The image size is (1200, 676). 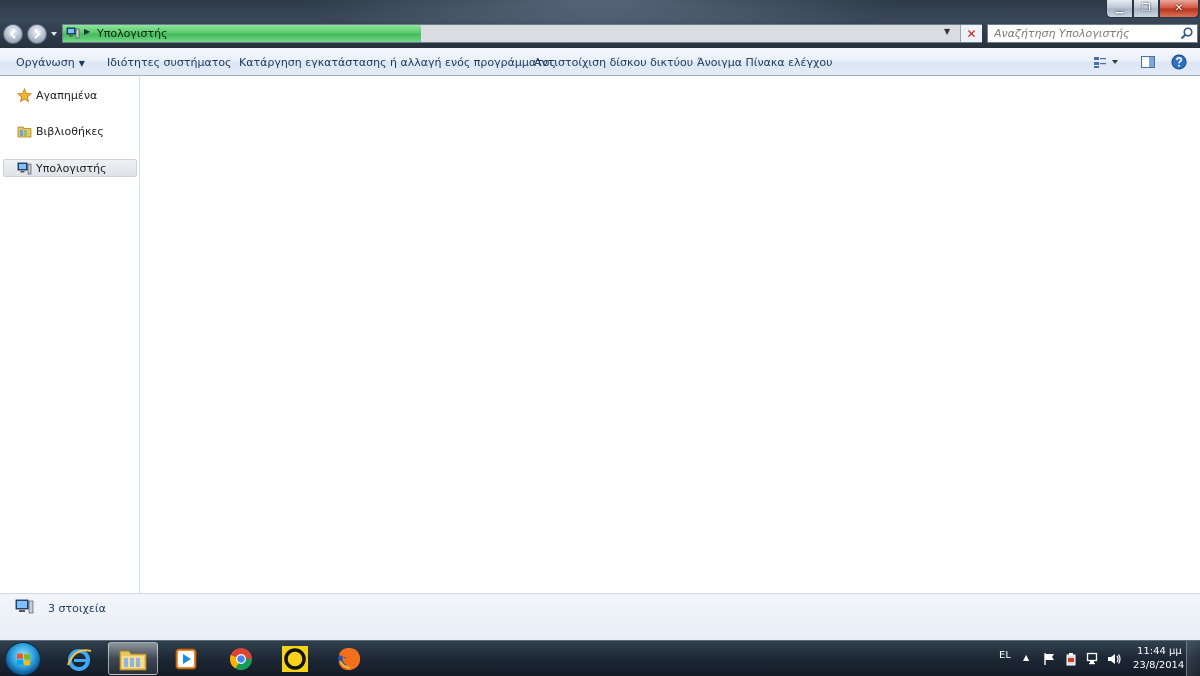 I want to click on forward-arrow-icon, so click(x=37, y=34).